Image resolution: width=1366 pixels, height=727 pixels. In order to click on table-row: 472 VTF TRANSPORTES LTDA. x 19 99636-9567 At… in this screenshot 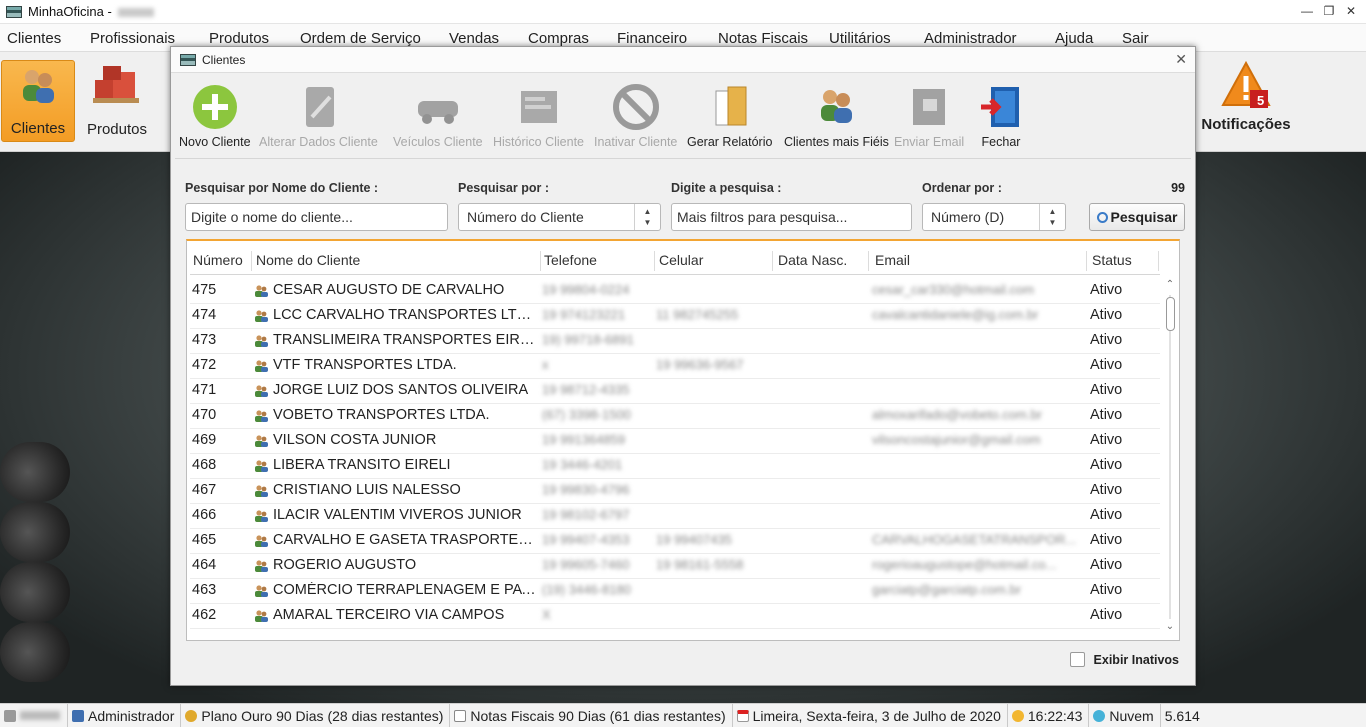, I will do `click(675, 366)`.